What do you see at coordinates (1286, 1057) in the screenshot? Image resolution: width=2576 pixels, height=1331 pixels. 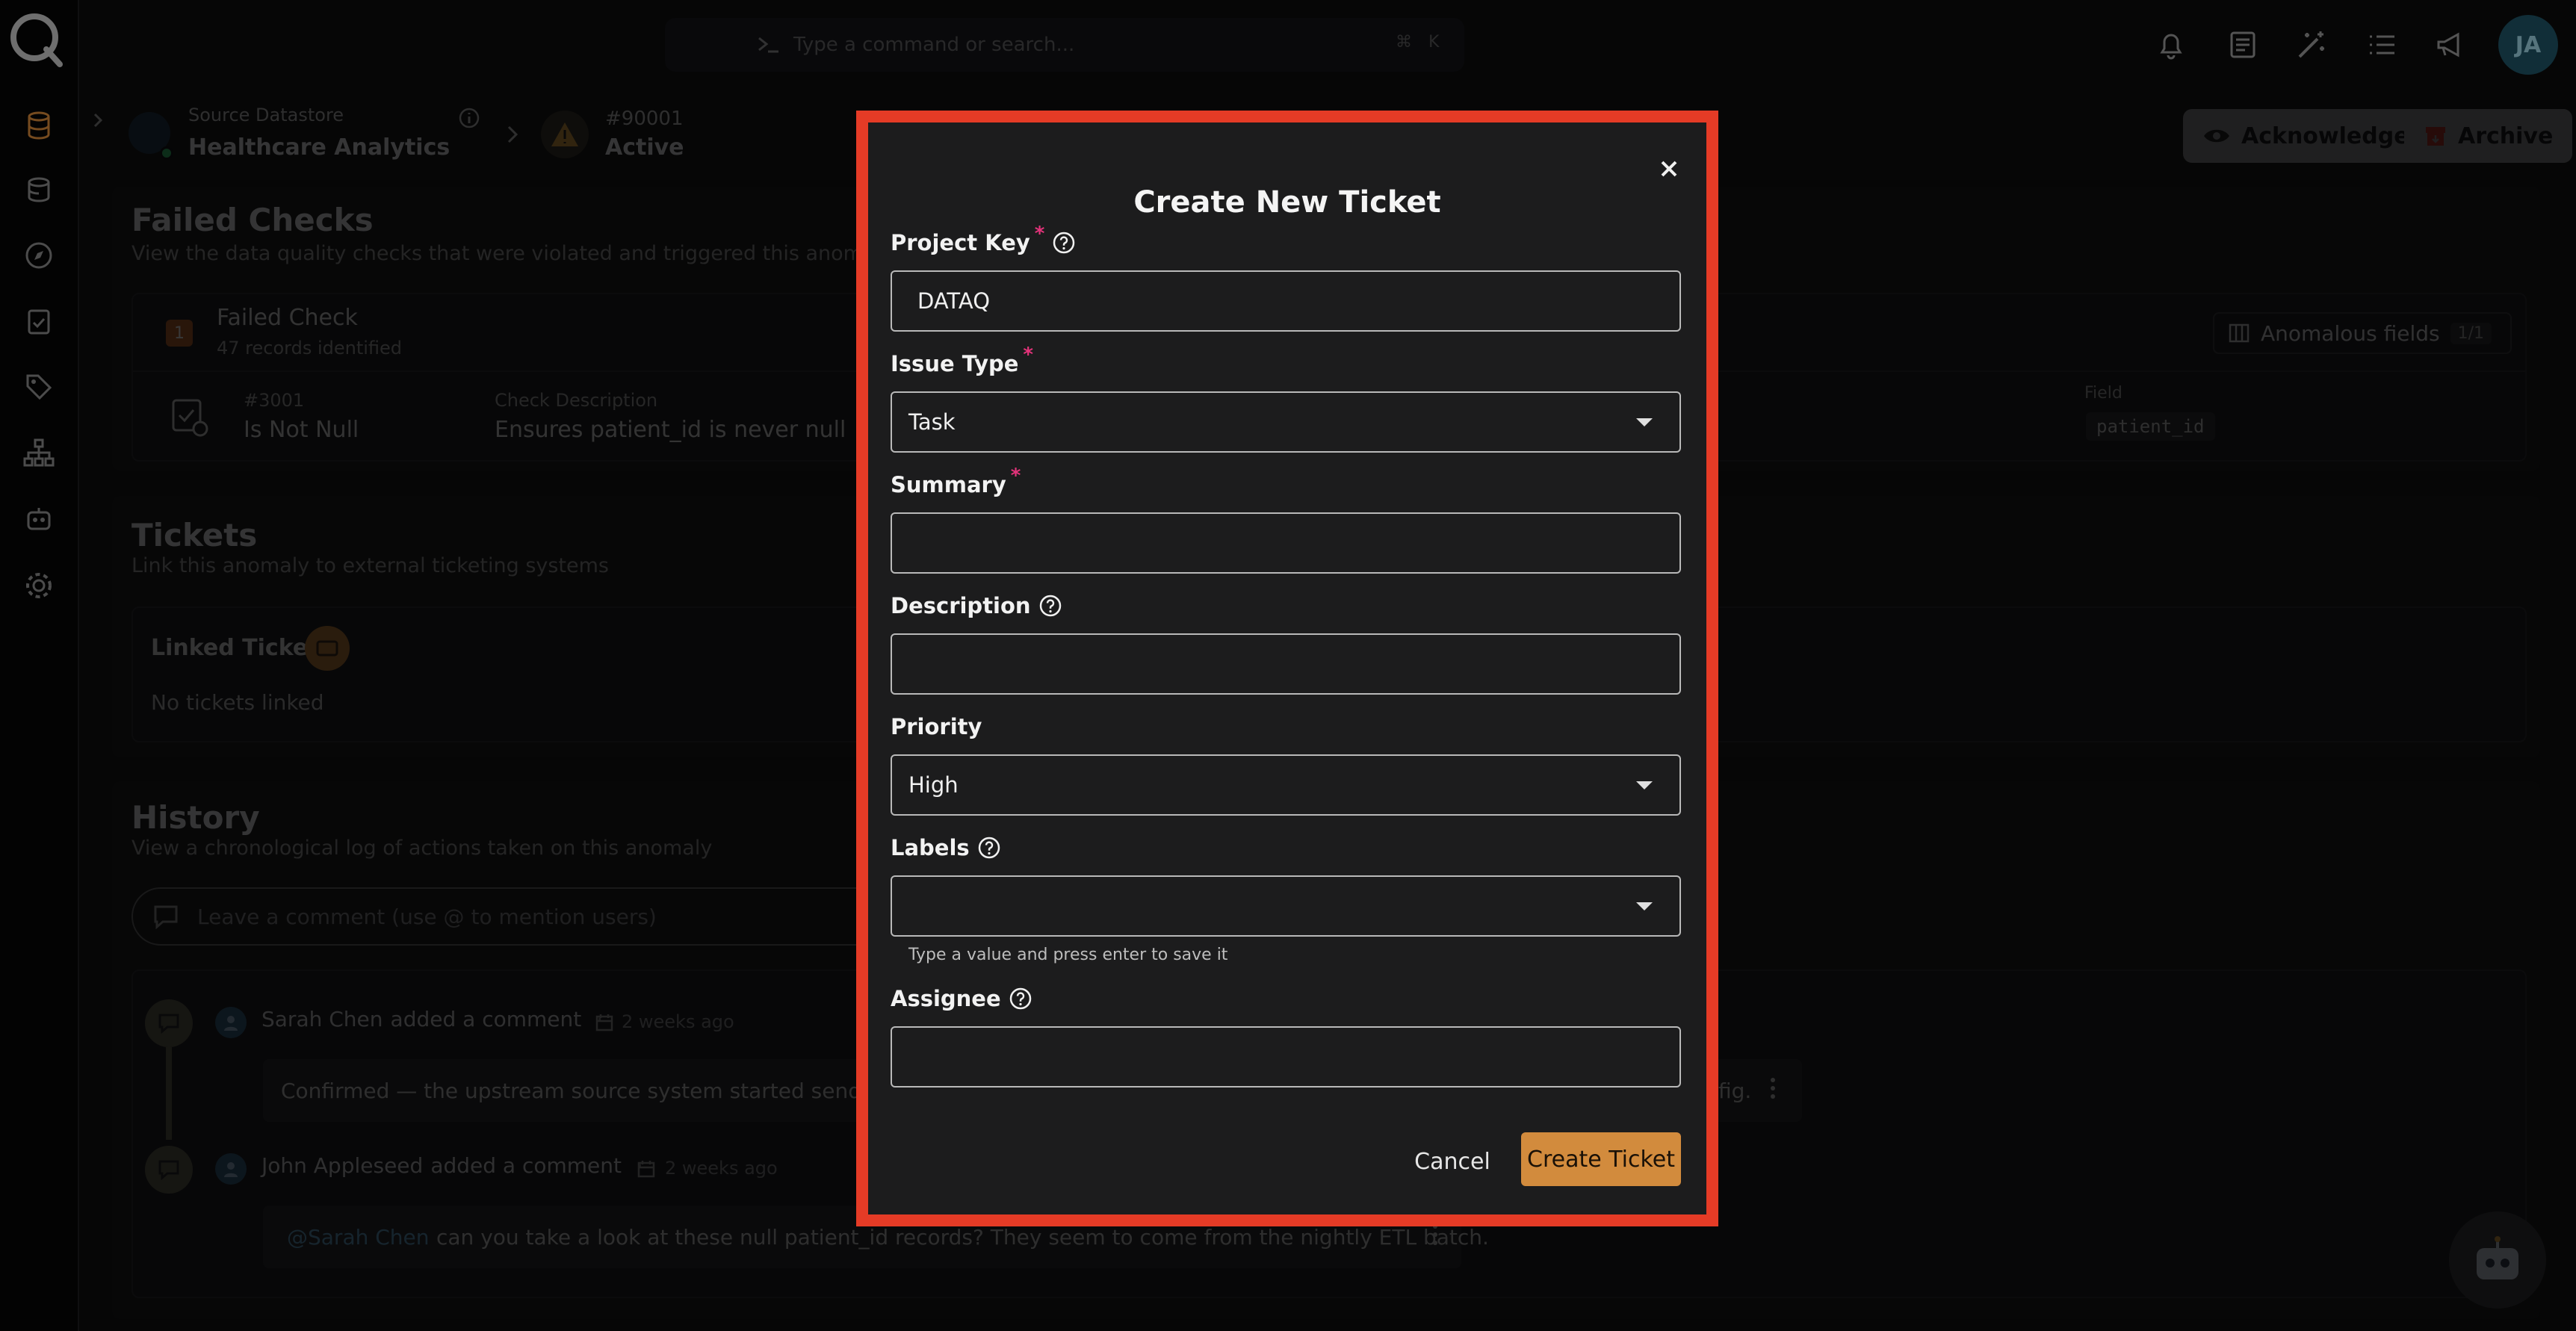 I see `assignee-input` at bounding box center [1286, 1057].